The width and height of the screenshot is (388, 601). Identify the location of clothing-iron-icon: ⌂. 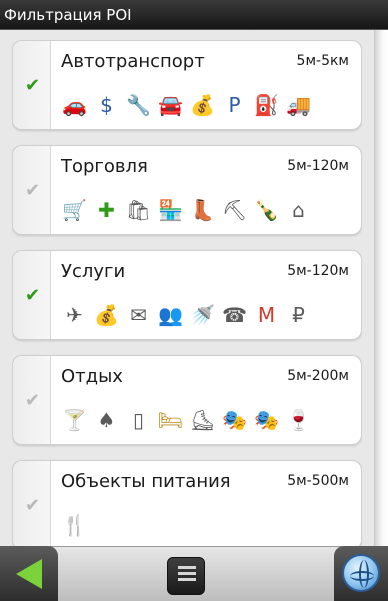
(298, 209).